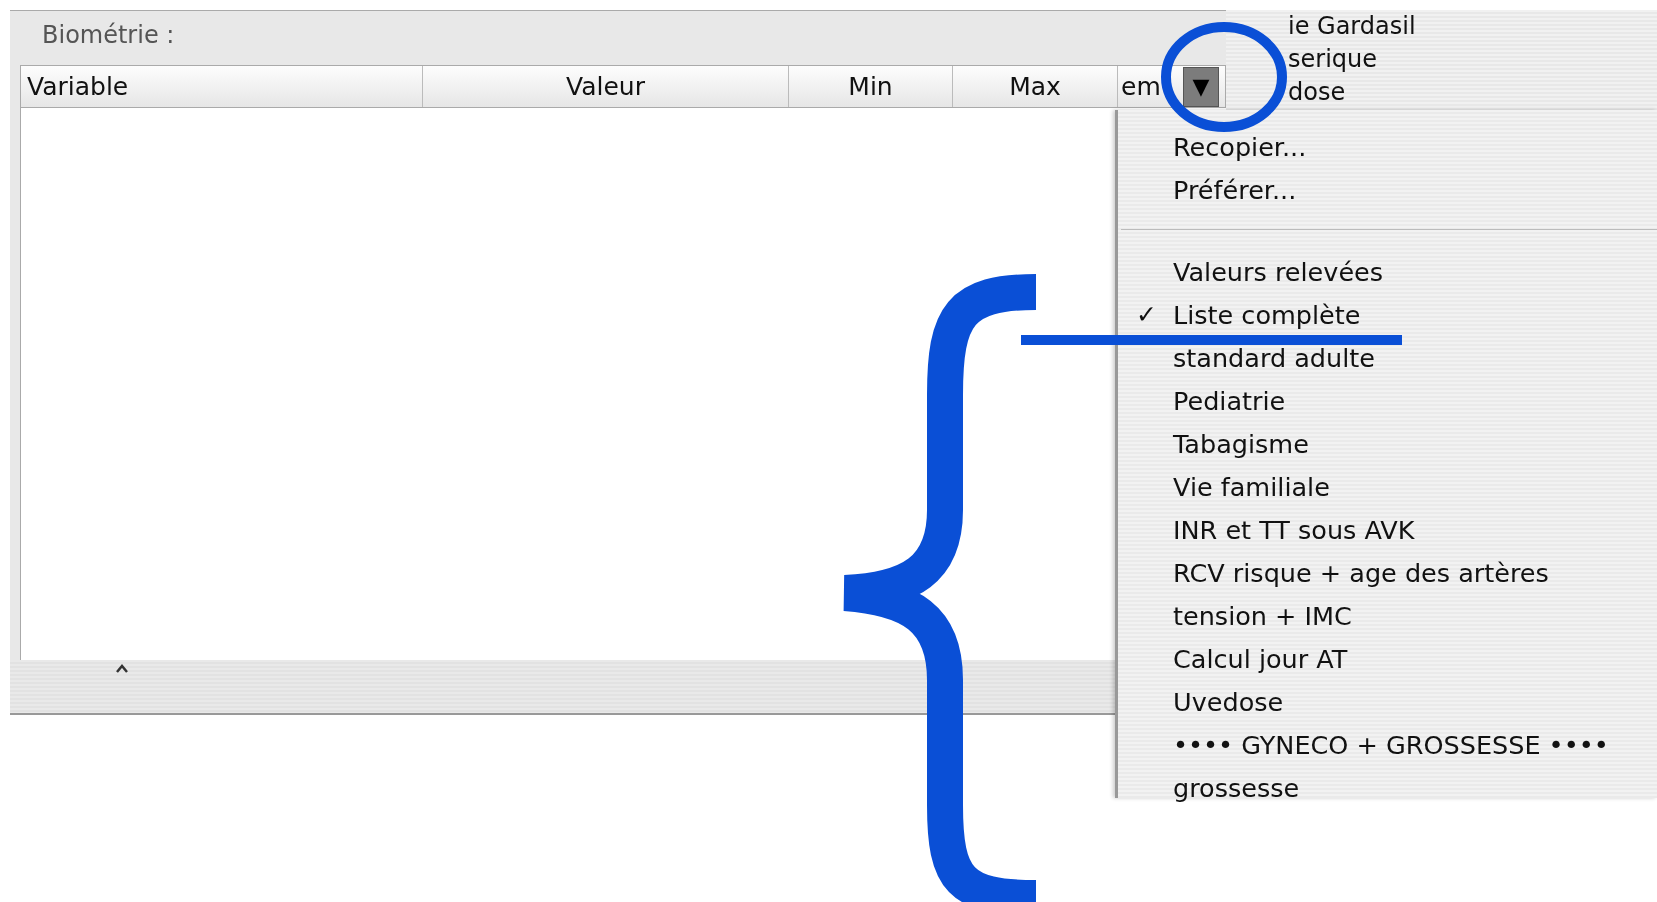 The image size is (1657, 902). Describe the element at coordinates (1274, 357) in the screenshot. I see `menu-item: standard adulte` at that location.